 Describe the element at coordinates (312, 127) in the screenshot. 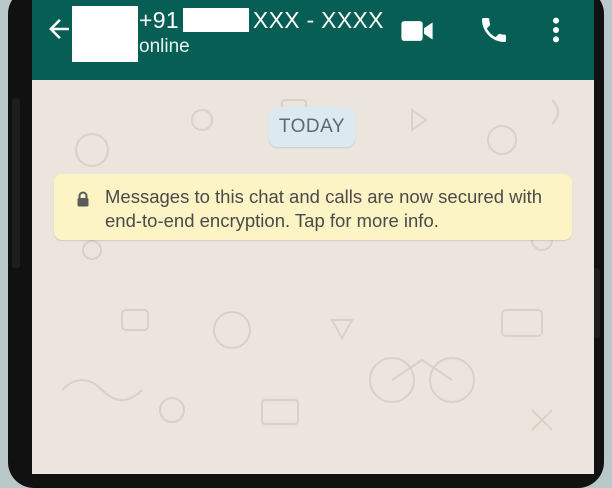

I see `date-chip: TODAY` at that location.